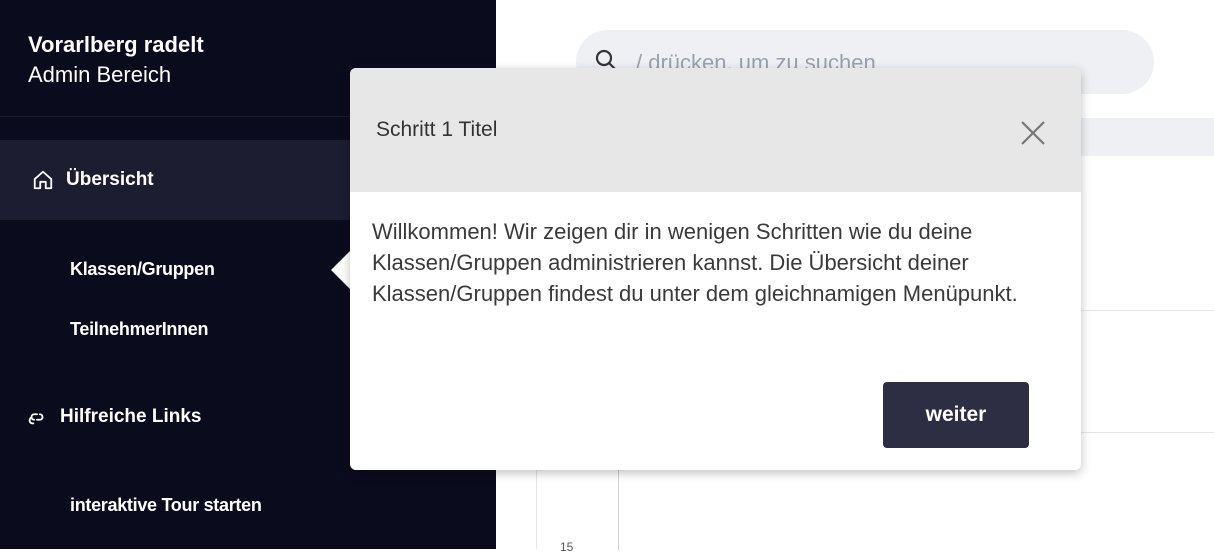  Describe the element at coordinates (43, 180) in the screenshot. I see `home-icon` at that location.